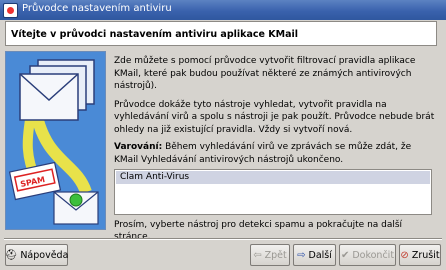  What do you see at coordinates (275, 255) in the screenshot?
I see `back-button-label: Zpět` at bounding box center [275, 255].